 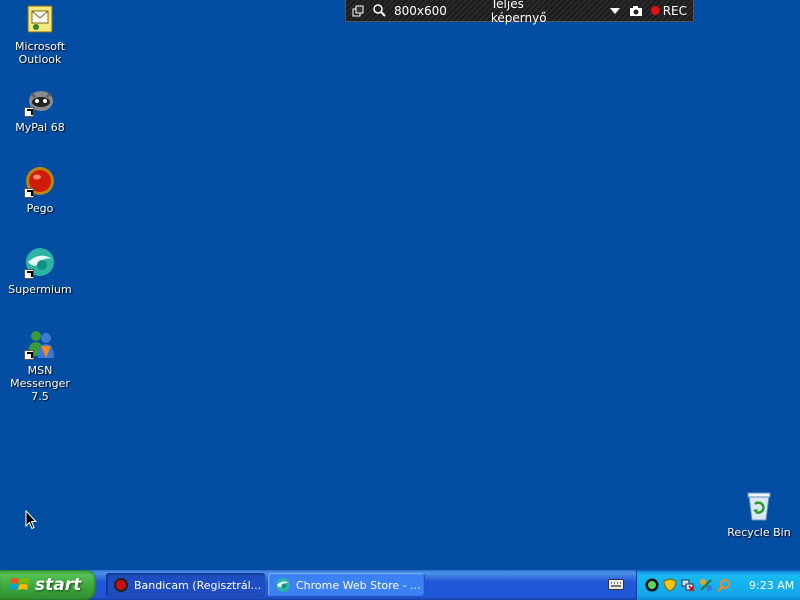 What do you see at coordinates (688, 585) in the screenshot?
I see `network-disconnected-icon` at bounding box center [688, 585].